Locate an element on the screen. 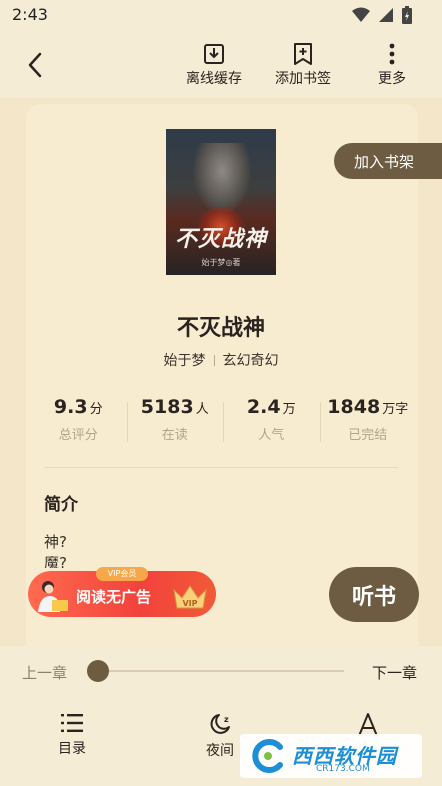 The image size is (442, 786). cover-author: 始于梦◎著 is located at coordinates (221, 262).